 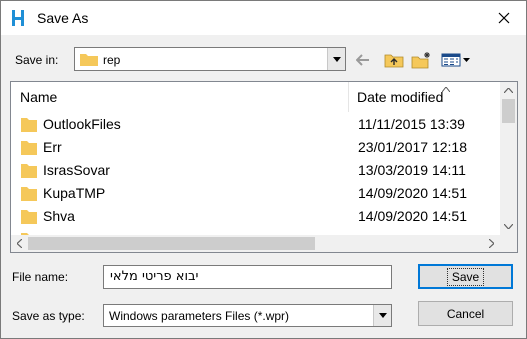 What do you see at coordinates (508, 90) in the screenshot?
I see `scroll-up-icon` at bounding box center [508, 90].